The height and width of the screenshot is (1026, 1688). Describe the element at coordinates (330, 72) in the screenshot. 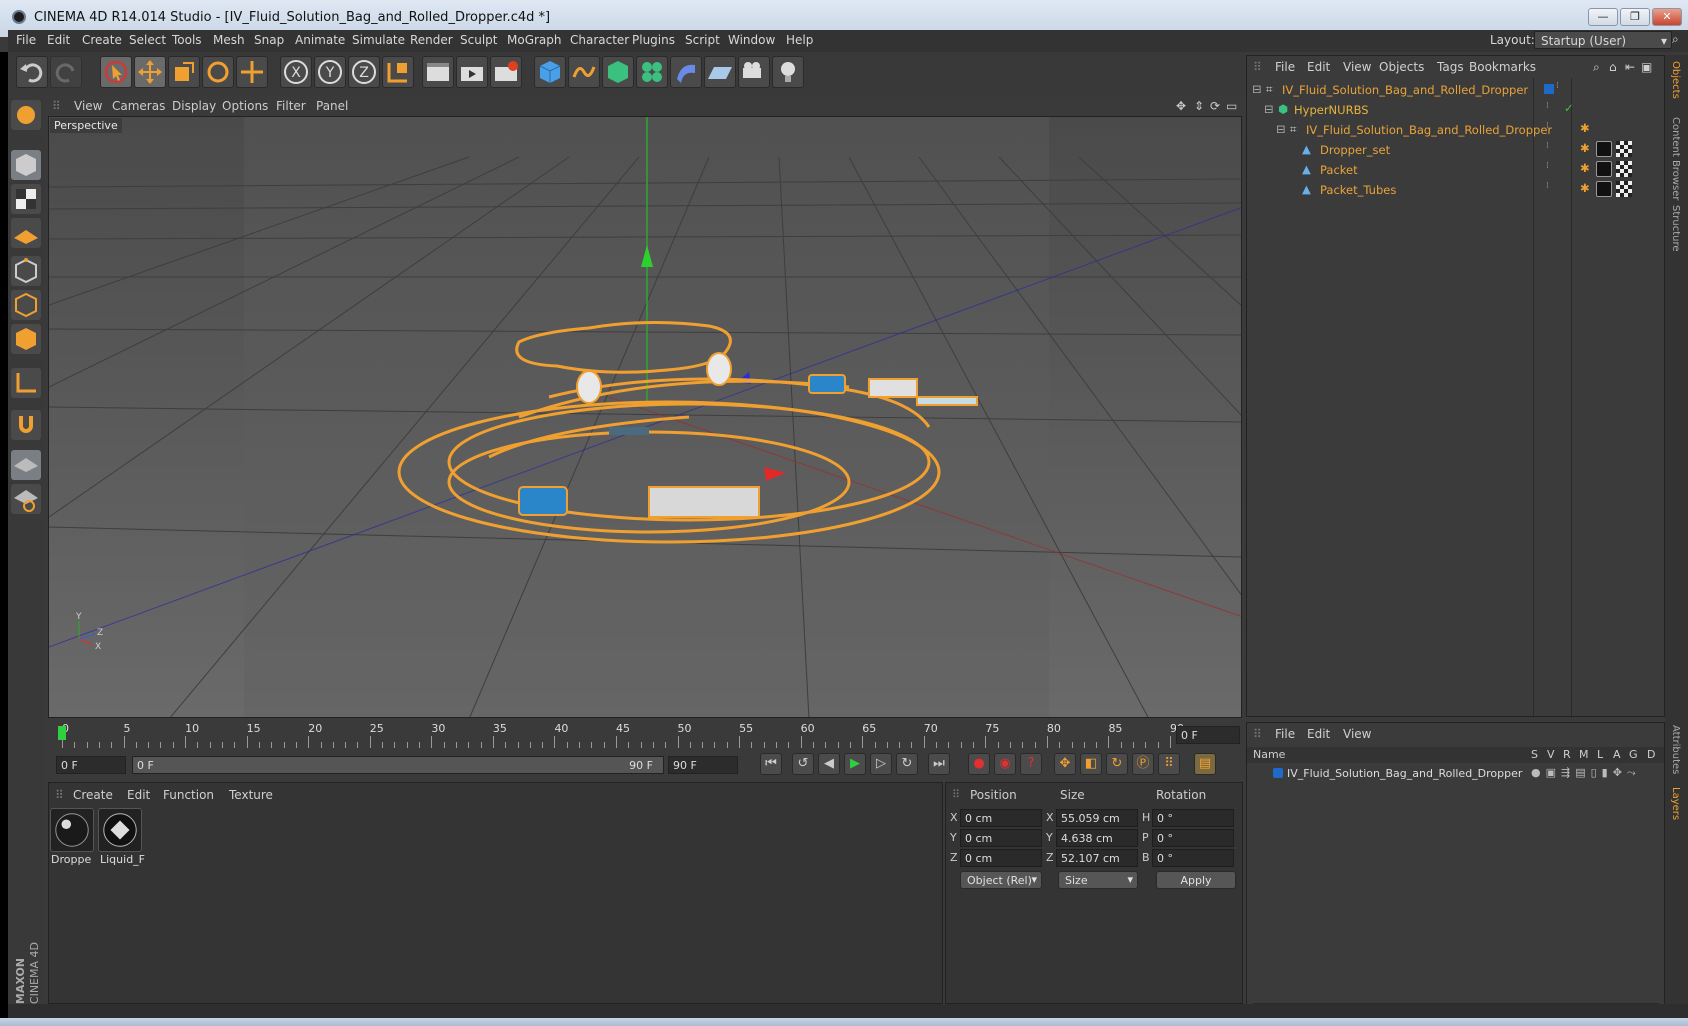

I see `y-axis-lock-button: Y` at that location.